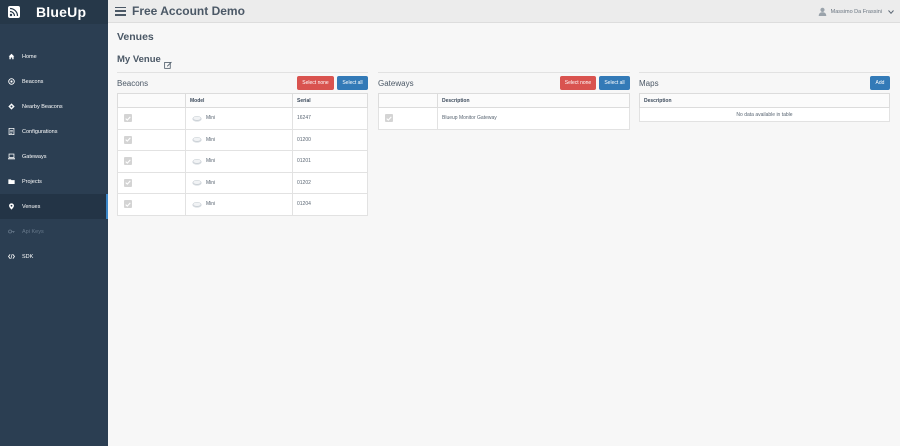 The height and width of the screenshot is (446, 900). What do you see at coordinates (14, 12) in the screenshot?
I see `logo-icon` at bounding box center [14, 12].